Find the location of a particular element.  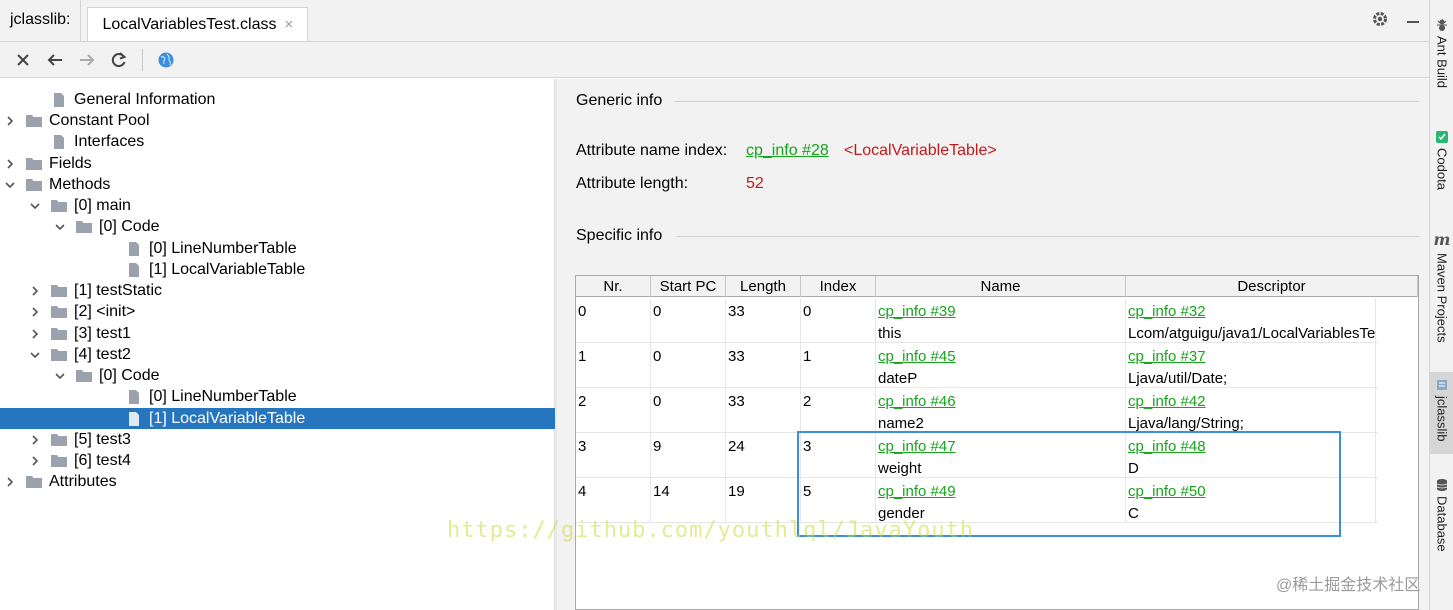

cell-name: cp_info #45 dateP is located at coordinates (1001, 365).